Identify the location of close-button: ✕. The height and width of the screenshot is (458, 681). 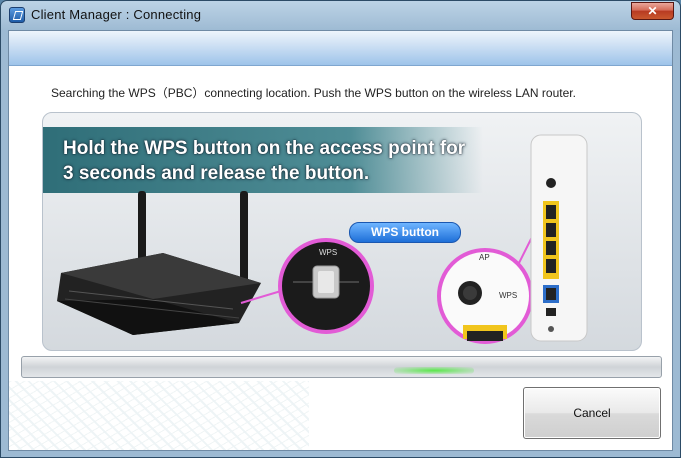
(652, 11).